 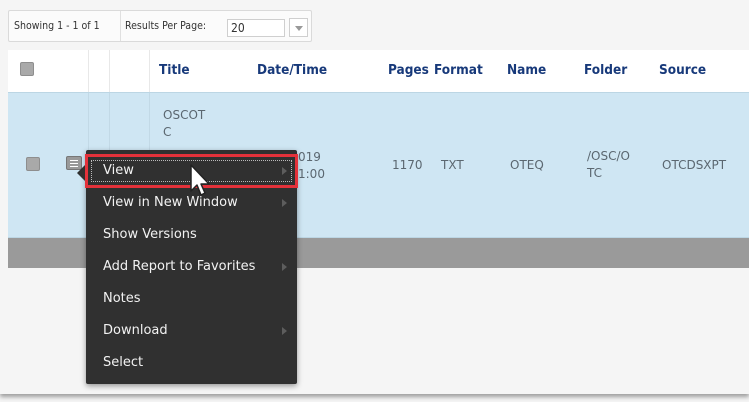 I want to click on column-header-folder: Folder, so click(x=605, y=70).